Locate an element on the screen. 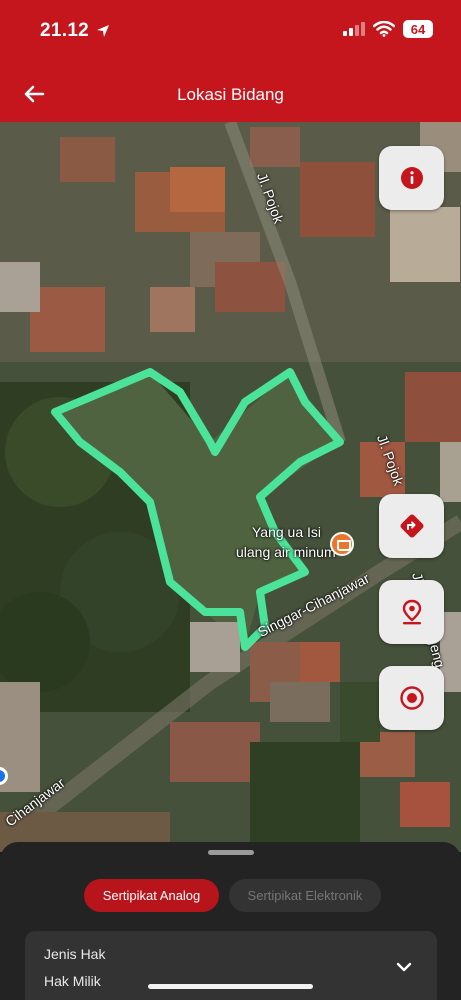 This screenshot has height=1000, width=461. cafe-poi-icon is located at coordinates (342, 544).